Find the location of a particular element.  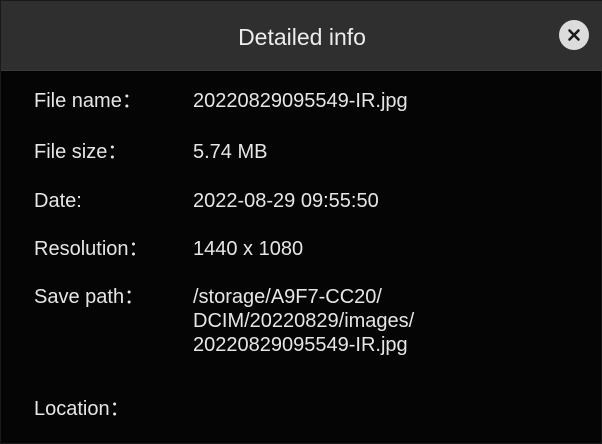

save-path-line: /storage/A9F7-CC20/ is located at coordinates (287, 297).